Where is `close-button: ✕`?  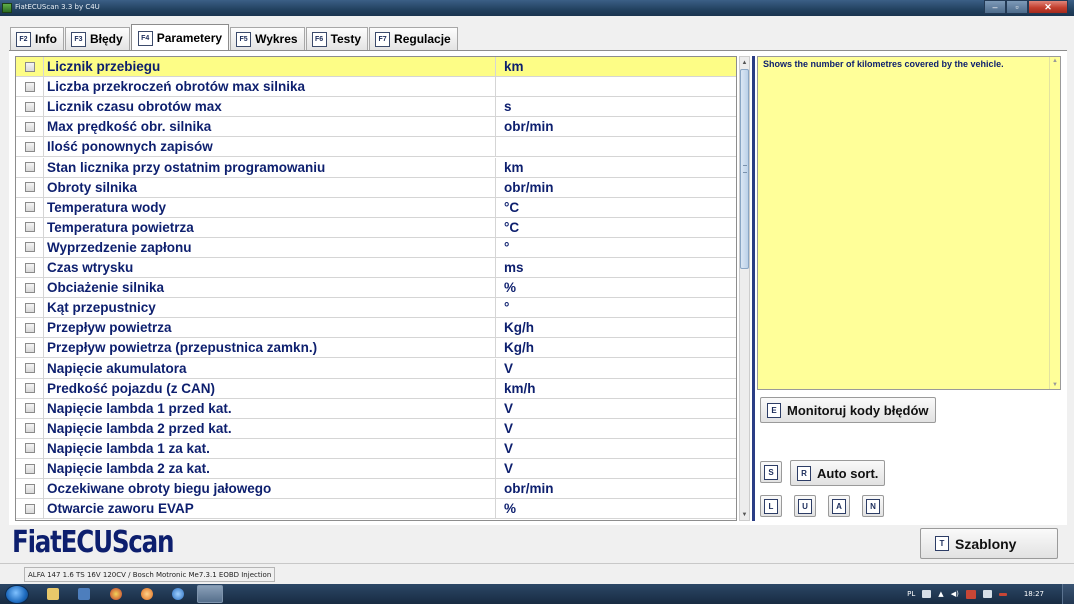 close-button: ✕ is located at coordinates (1048, 7).